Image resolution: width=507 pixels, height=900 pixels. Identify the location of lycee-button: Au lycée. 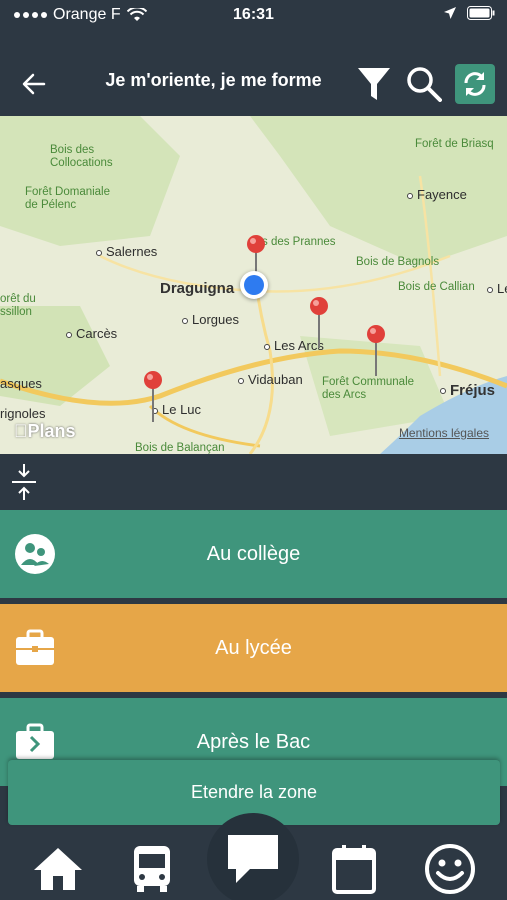
(253, 648).